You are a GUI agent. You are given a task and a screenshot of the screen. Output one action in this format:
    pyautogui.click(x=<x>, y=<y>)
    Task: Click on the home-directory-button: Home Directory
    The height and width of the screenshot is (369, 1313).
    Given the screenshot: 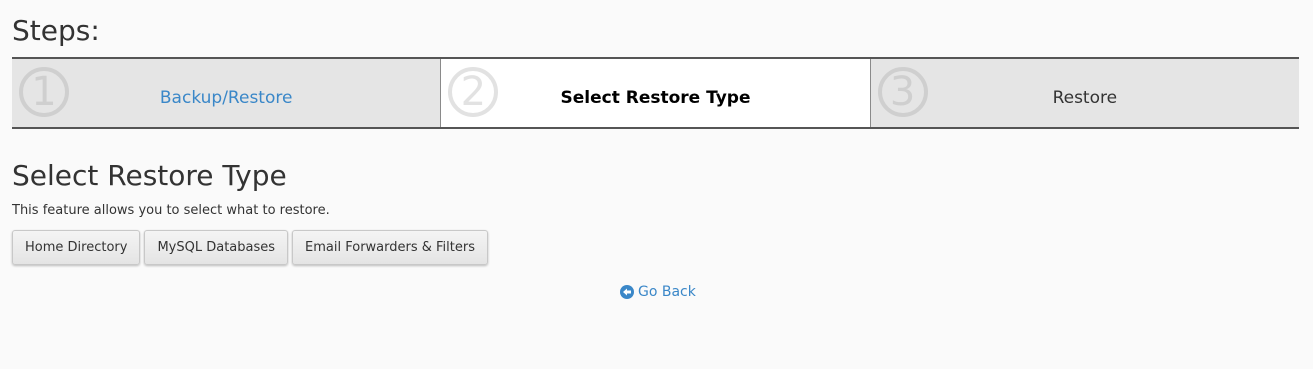 What is the action you would take?
    pyautogui.click(x=76, y=247)
    